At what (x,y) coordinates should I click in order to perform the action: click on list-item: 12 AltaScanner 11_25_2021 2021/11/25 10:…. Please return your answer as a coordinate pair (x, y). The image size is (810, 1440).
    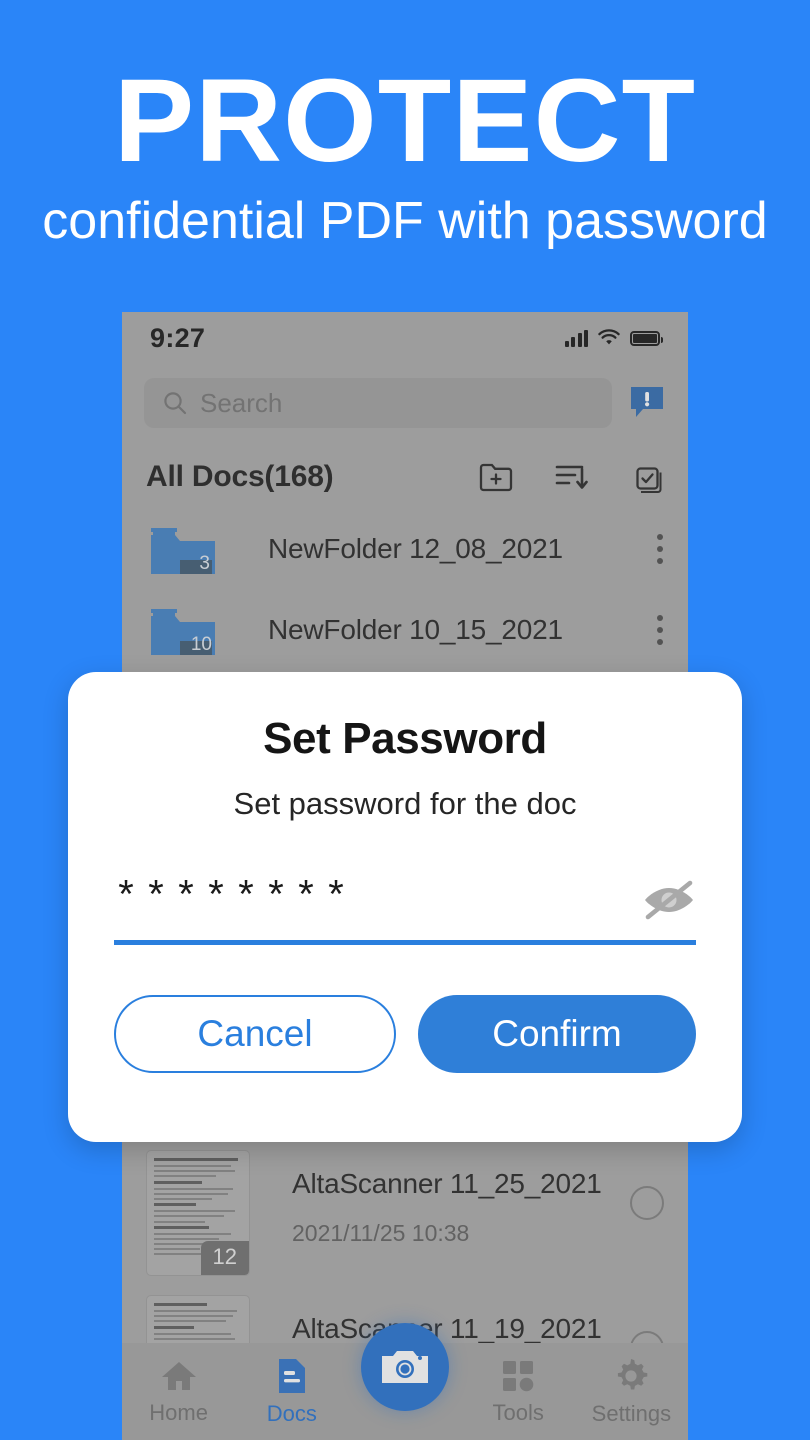
    Looking at the image, I should click on (405, 1208).